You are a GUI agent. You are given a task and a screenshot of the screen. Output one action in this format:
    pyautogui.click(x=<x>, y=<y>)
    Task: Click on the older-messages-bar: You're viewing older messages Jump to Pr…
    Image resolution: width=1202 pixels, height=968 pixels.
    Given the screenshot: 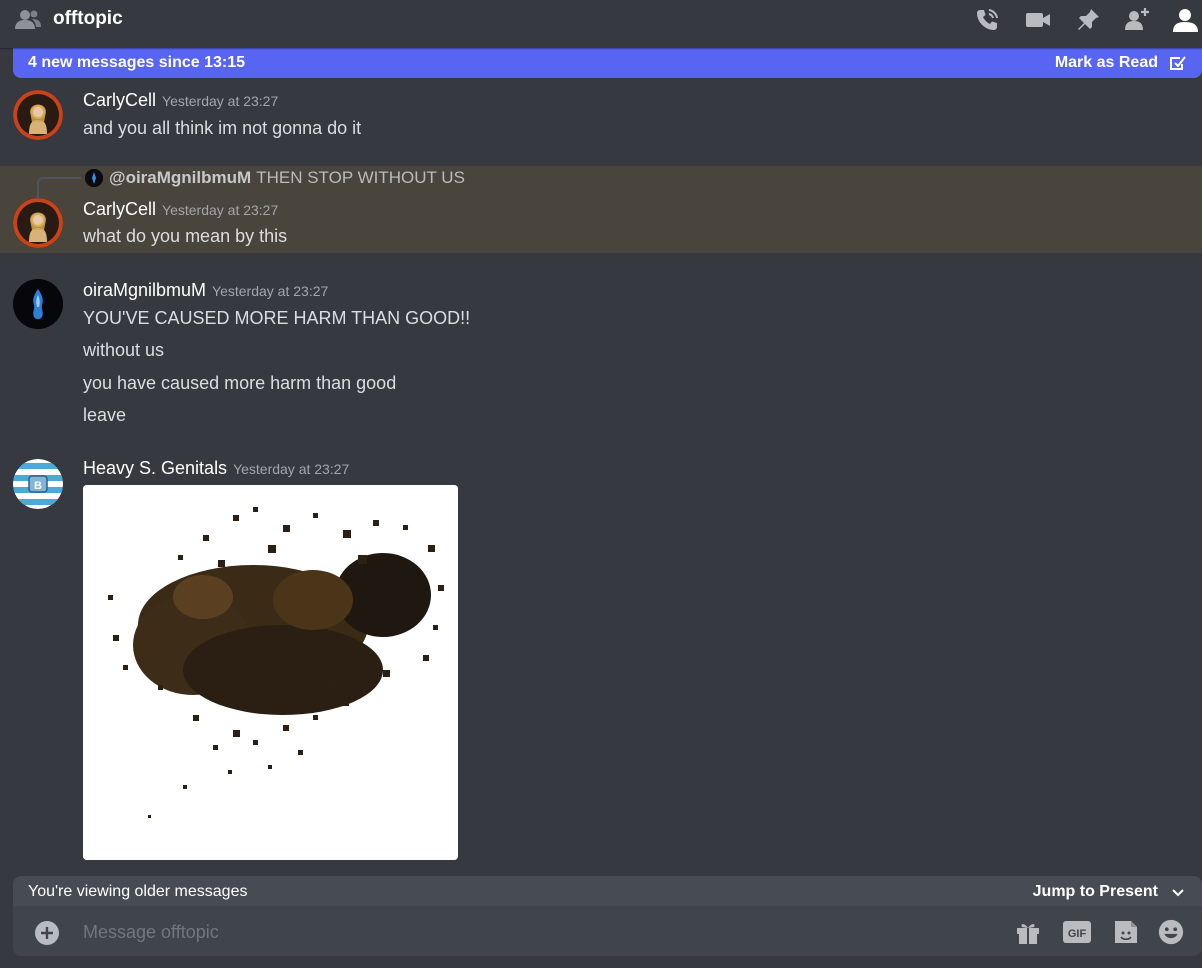 What is the action you would take?
    pyautogui.click(x=607, y=893)
    